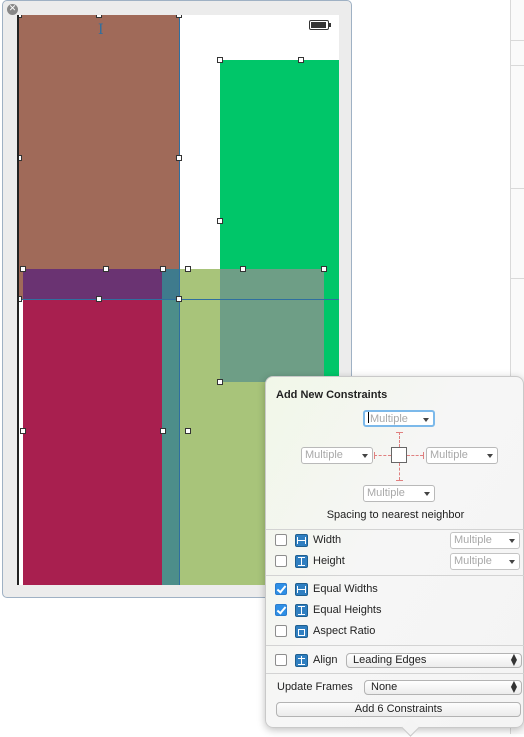 The image size is (524, 737). I want to click on width-row: Width, so click(308, 540).